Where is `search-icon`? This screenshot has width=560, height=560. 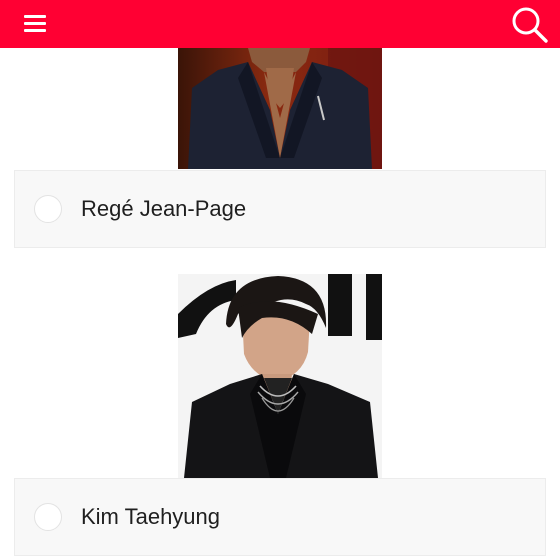
search-icon is located at coordinates (530, 25).